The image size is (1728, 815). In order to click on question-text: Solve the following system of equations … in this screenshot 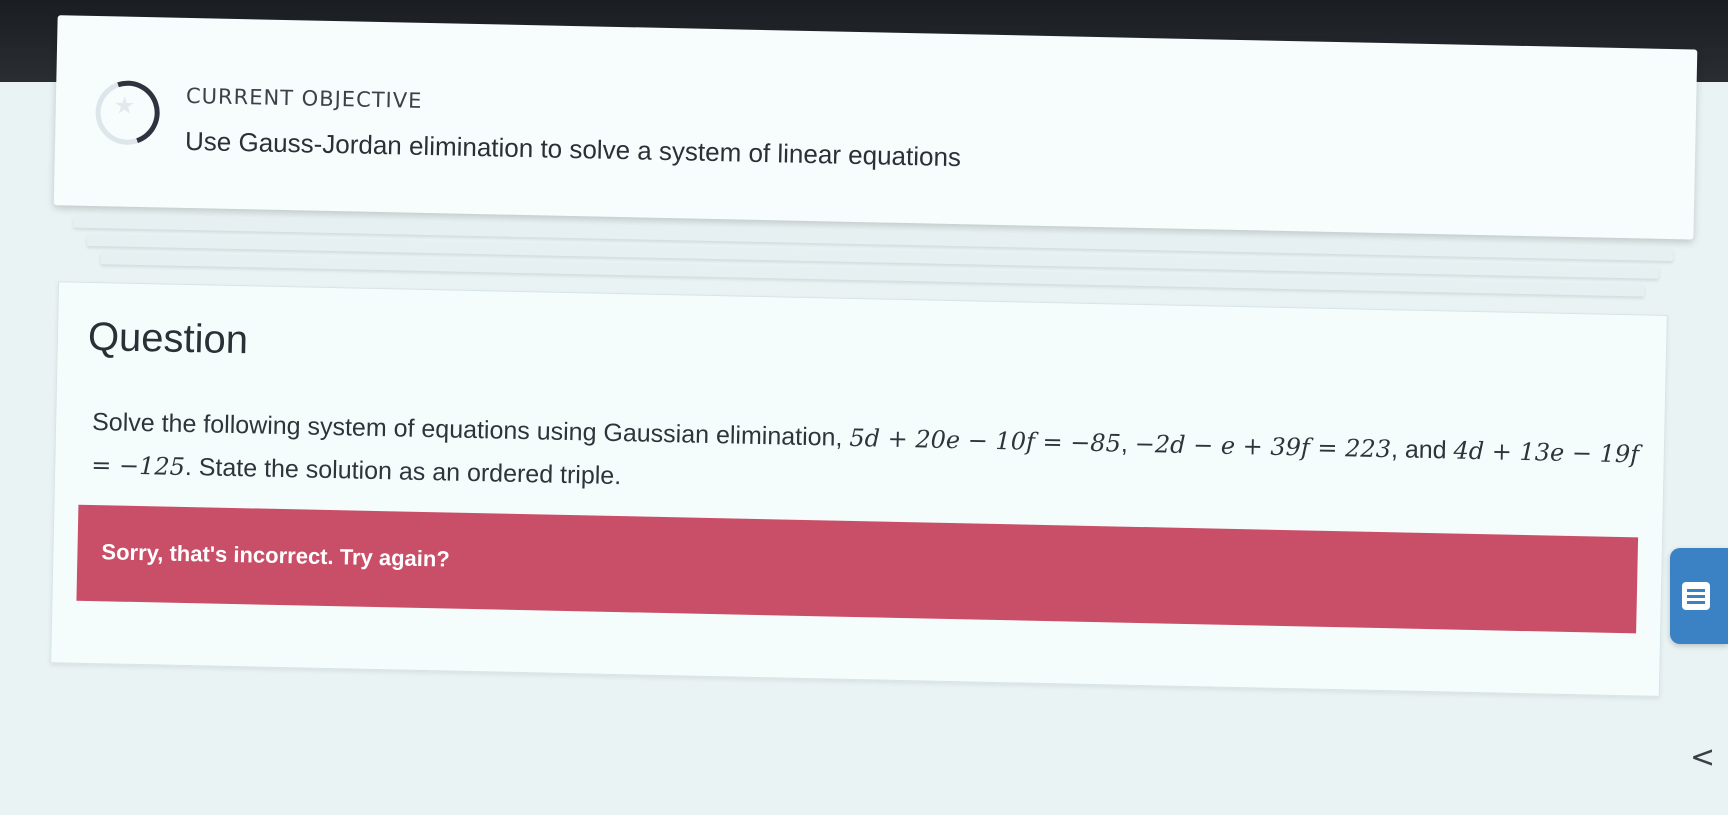, I will do `click(871, 460)`.